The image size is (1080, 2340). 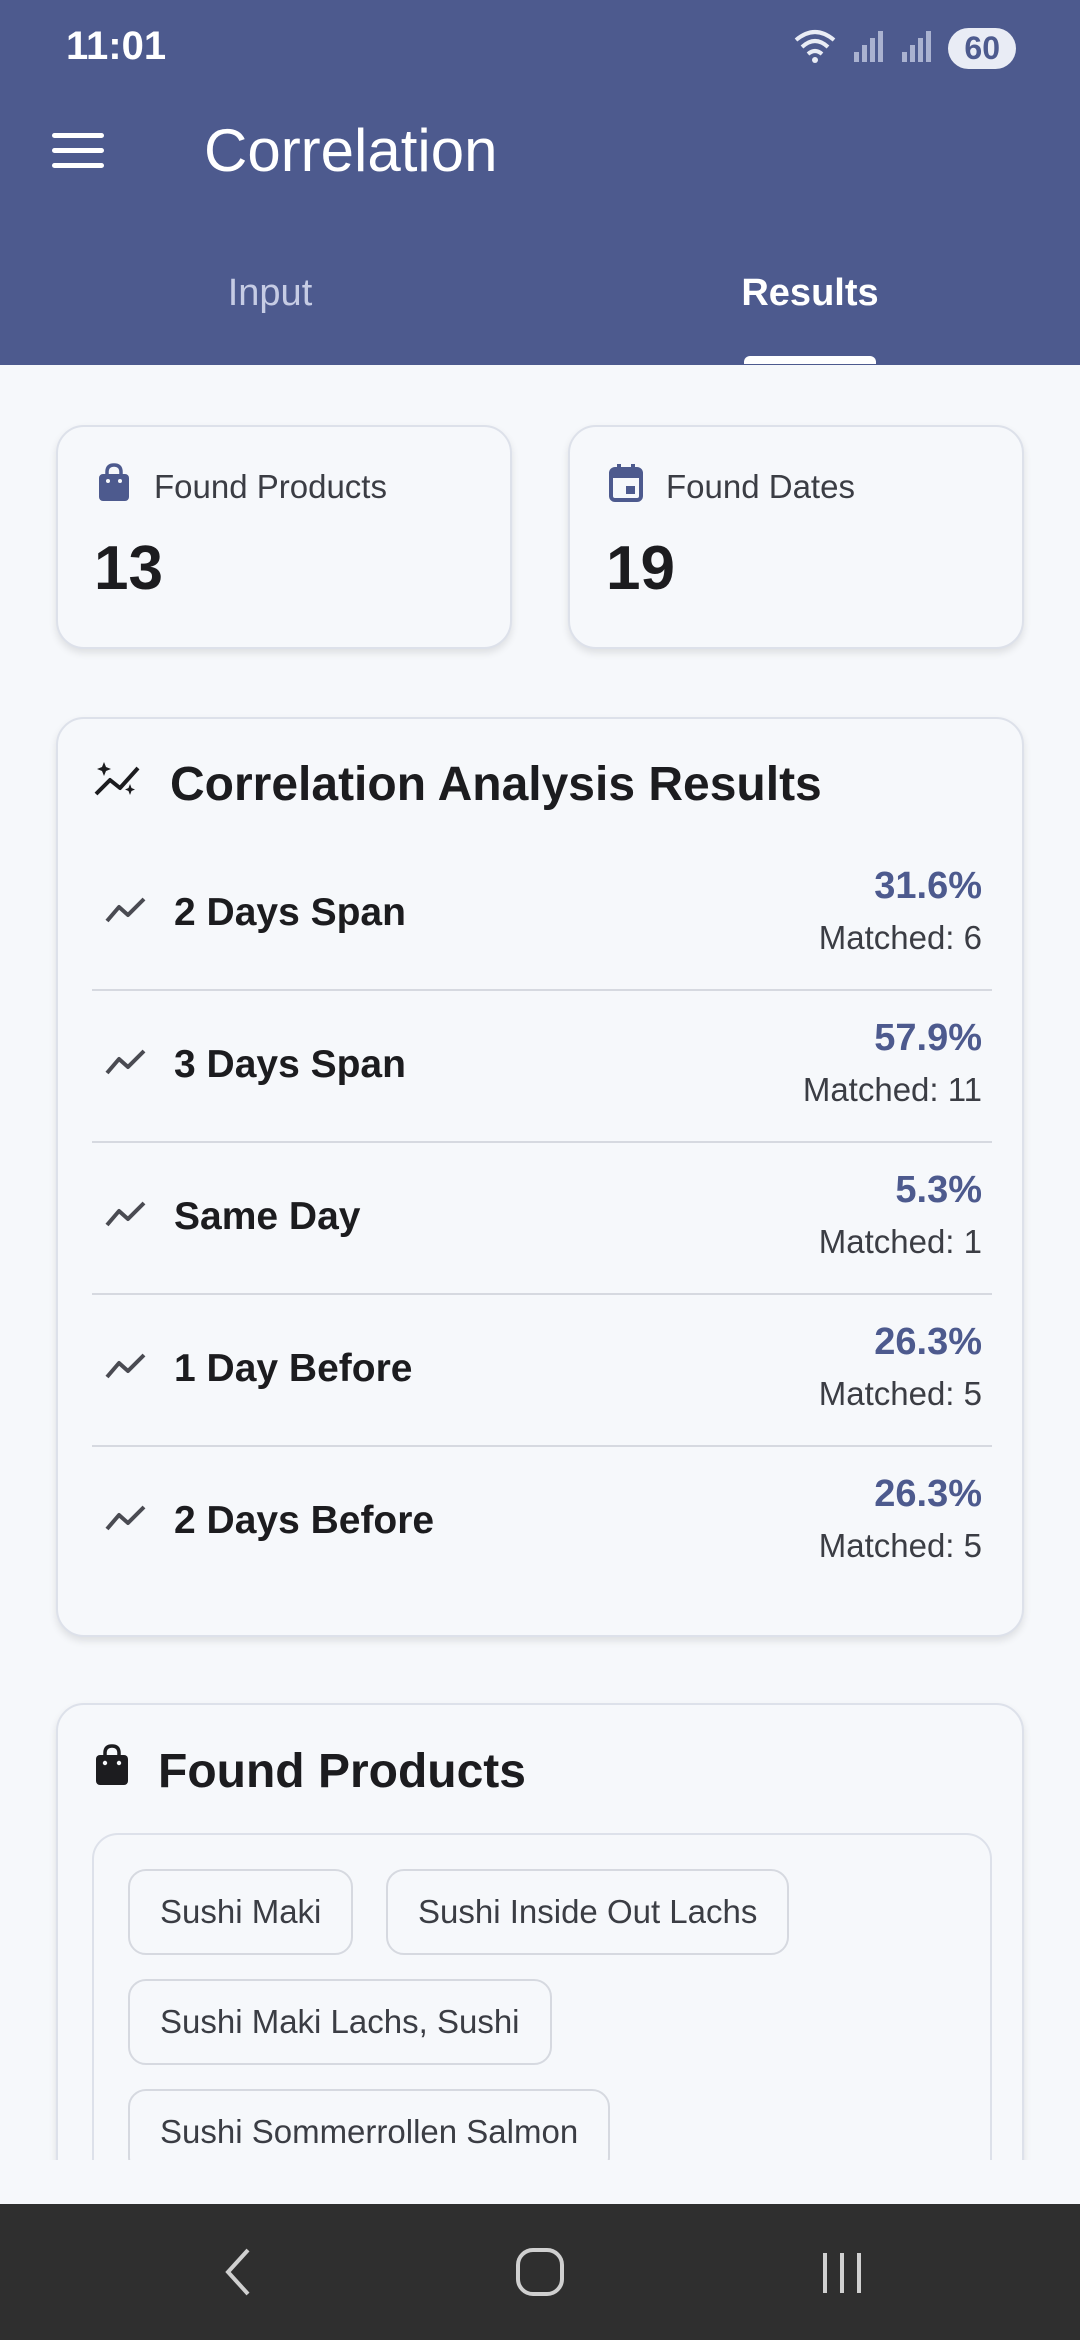 I want to click on recents-button, so click(x=842, y=2274).